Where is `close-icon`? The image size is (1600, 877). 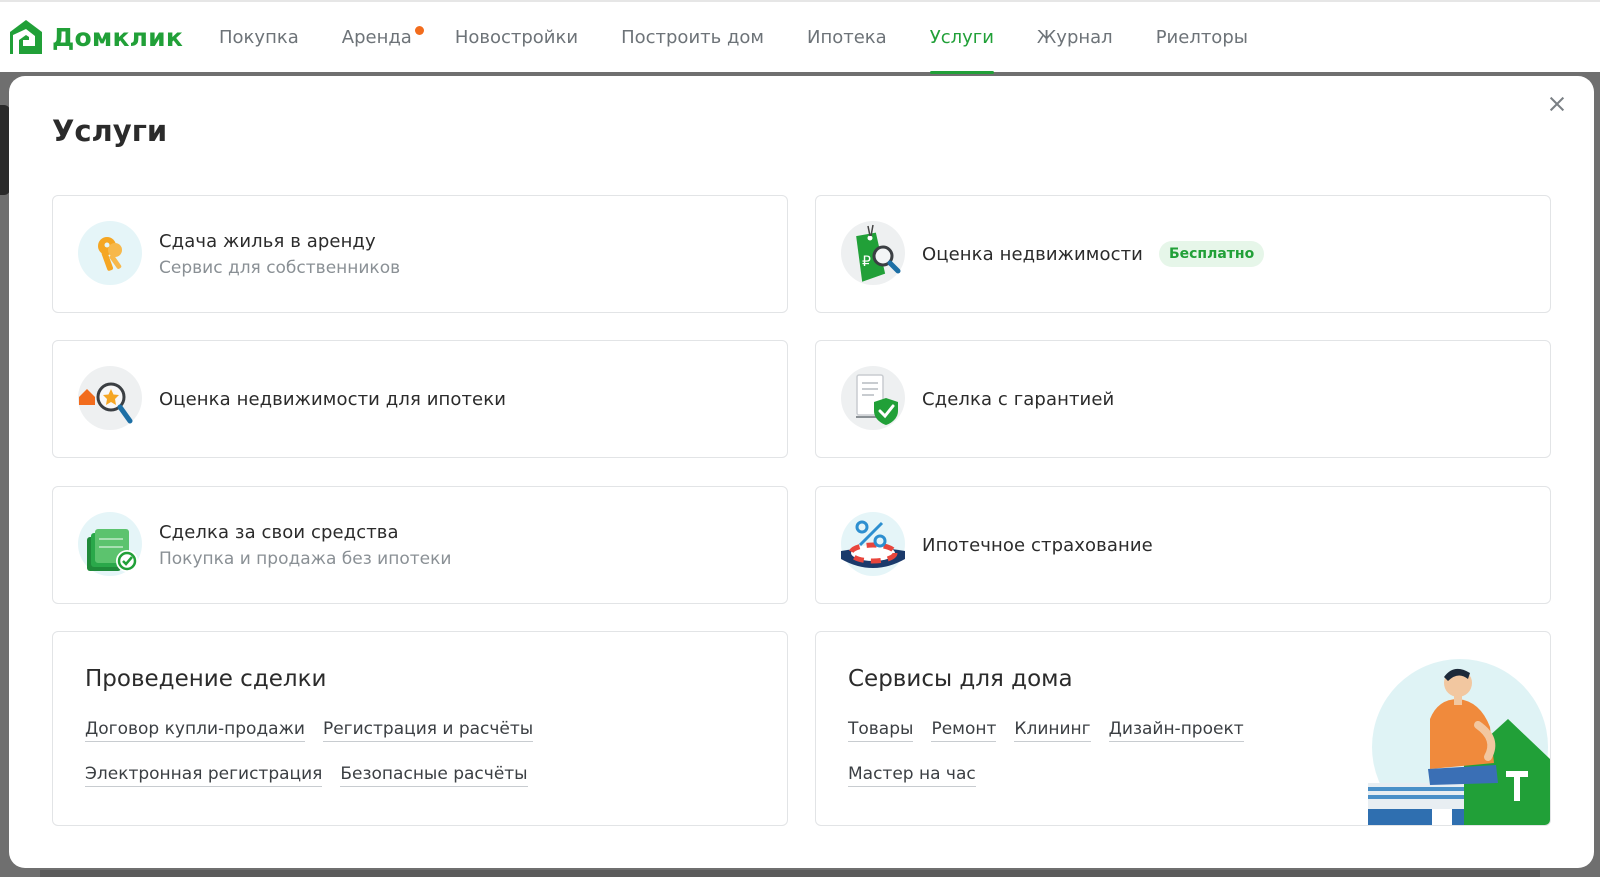 close-icon is located at coordinates (1557, 104).